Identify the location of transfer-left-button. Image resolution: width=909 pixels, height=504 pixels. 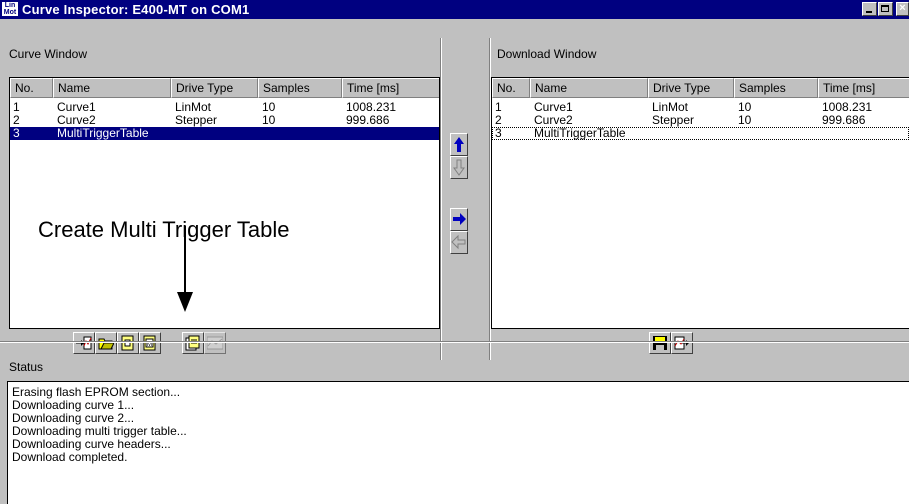
(459, 242).